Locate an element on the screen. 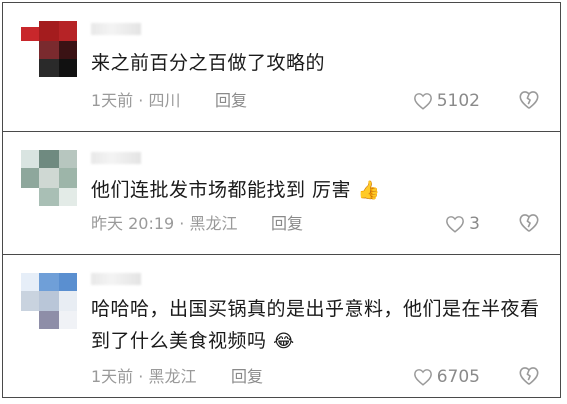 The height and width of the screenshot is (404, 567). comment-text: 哈哈哈，出国买锅真的是出乎意料，他们是在半夜看到了什么美食视频吗 😂 is located at coordinates (315, 325).